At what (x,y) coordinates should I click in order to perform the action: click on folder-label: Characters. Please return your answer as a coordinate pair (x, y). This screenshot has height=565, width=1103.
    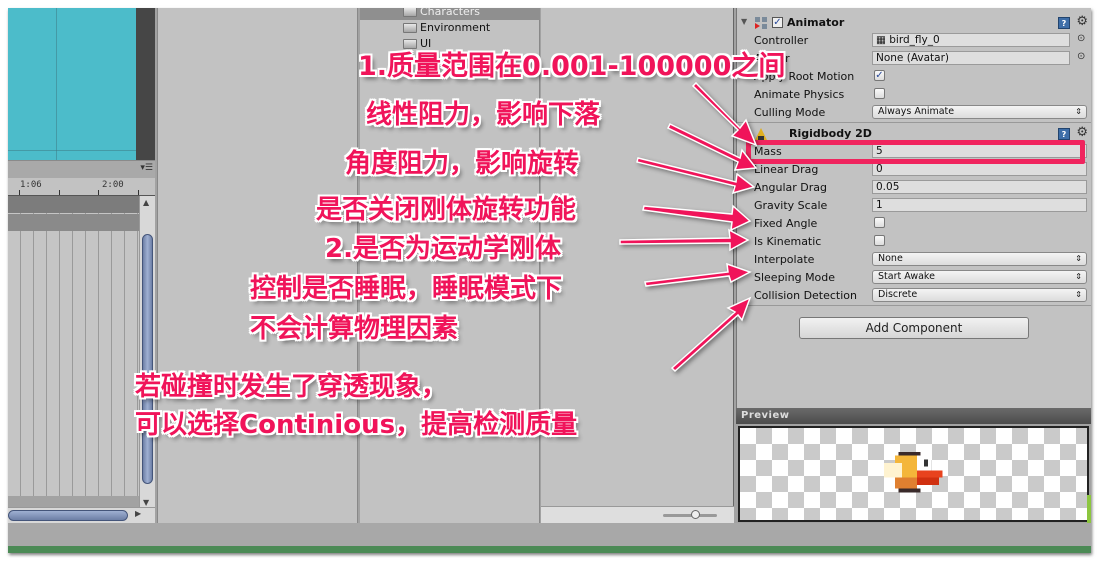
    Looking at the image, I should click on (450, 13).